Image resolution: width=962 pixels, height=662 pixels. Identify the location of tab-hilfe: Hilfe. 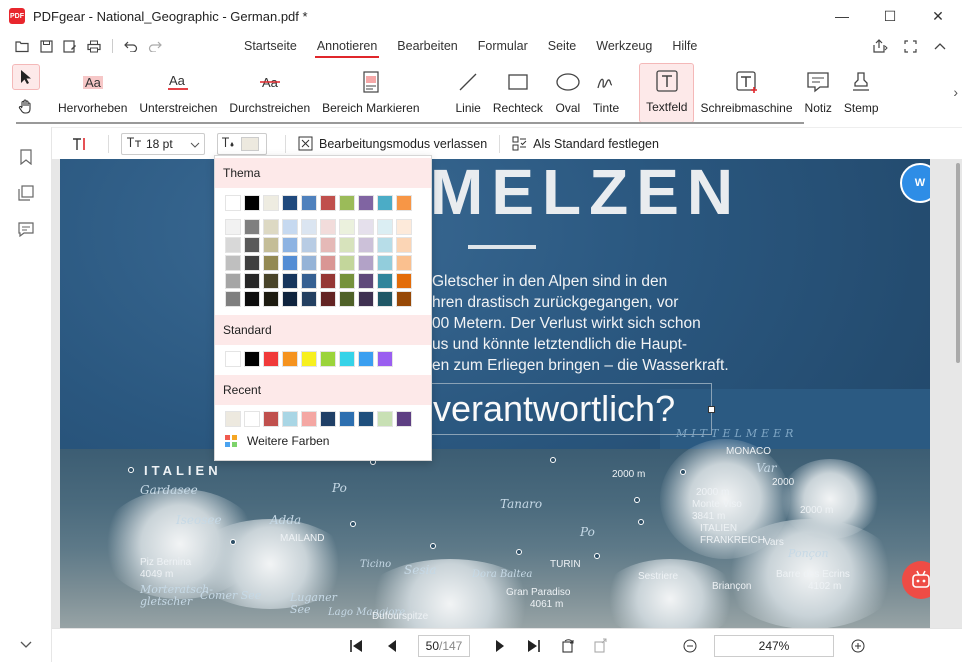
(684, 46).